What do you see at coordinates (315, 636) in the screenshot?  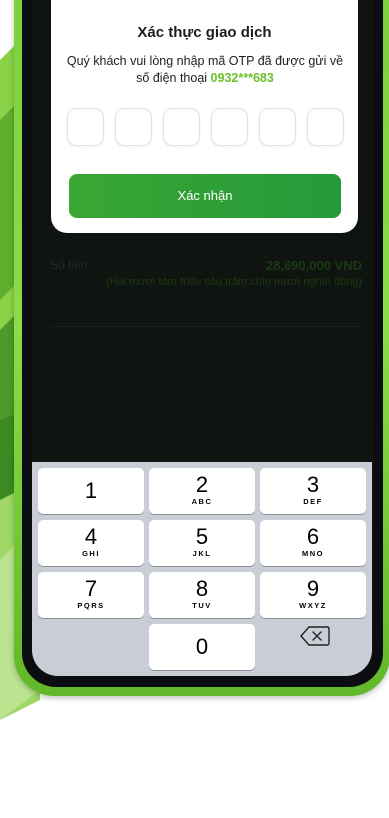 I see `backspace-icon` at bounding box center [315, 636].